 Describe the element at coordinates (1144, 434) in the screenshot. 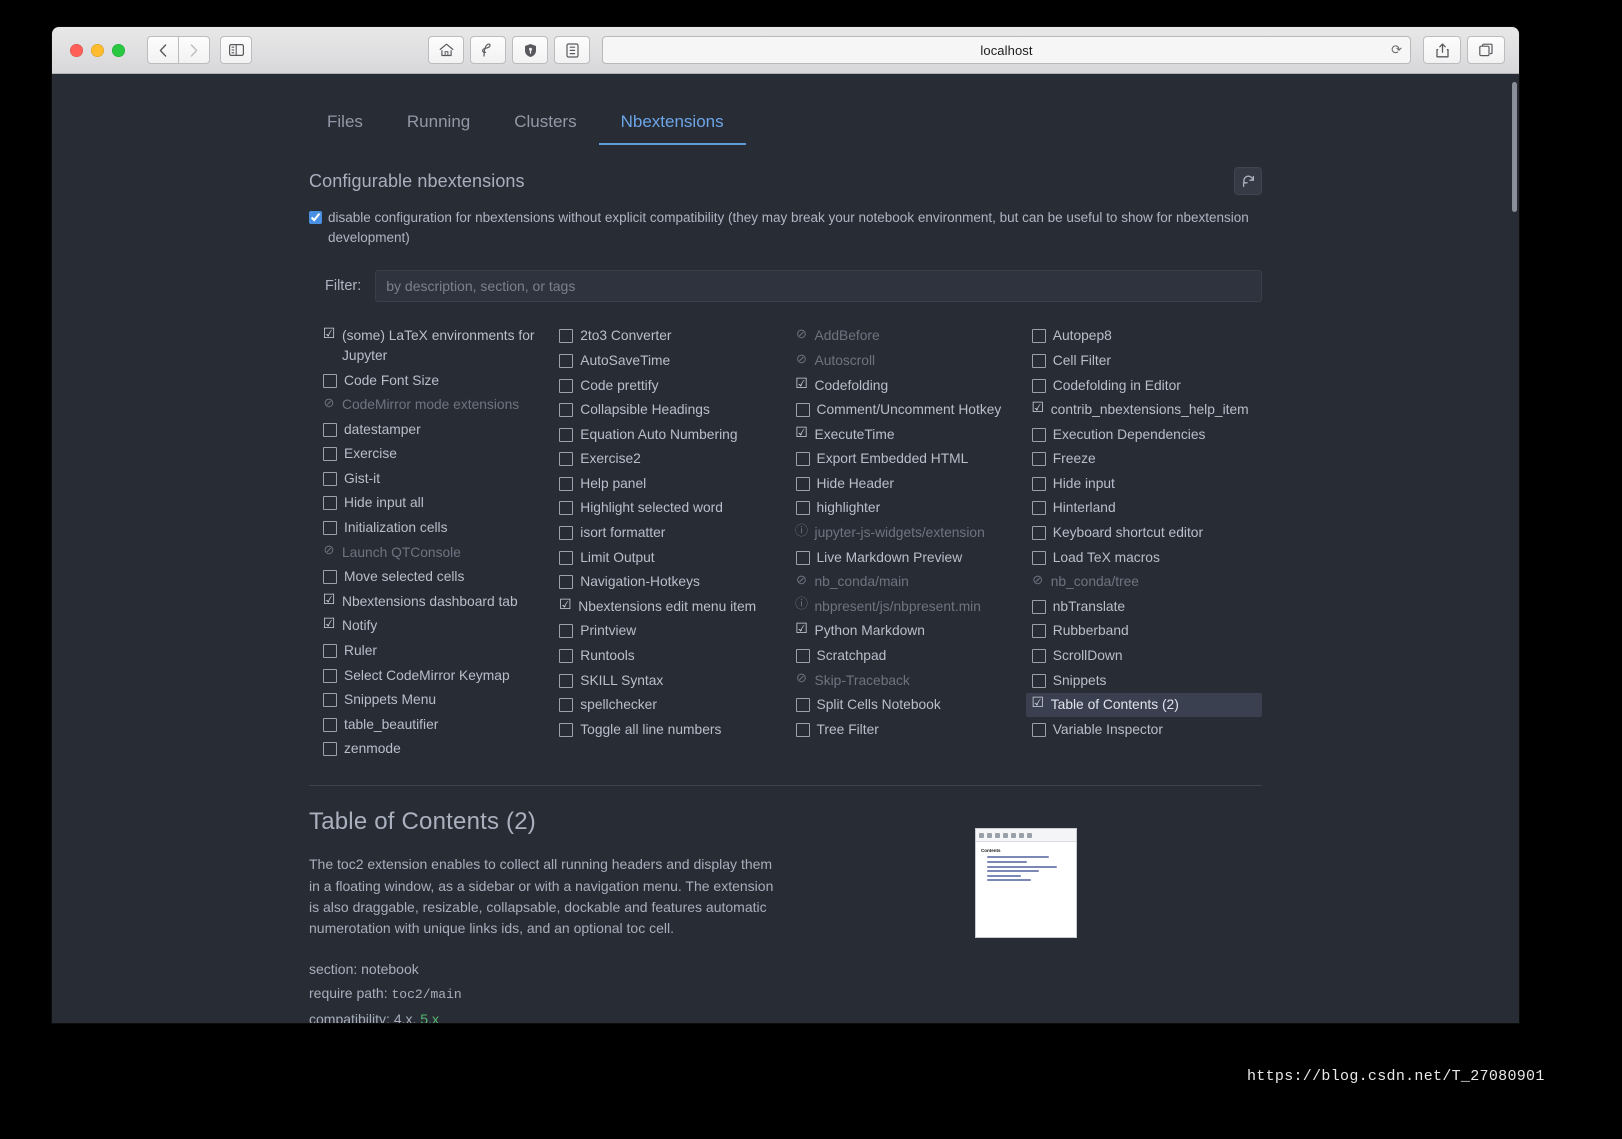

I see `extension-item: Execution Dependencies` at that location.